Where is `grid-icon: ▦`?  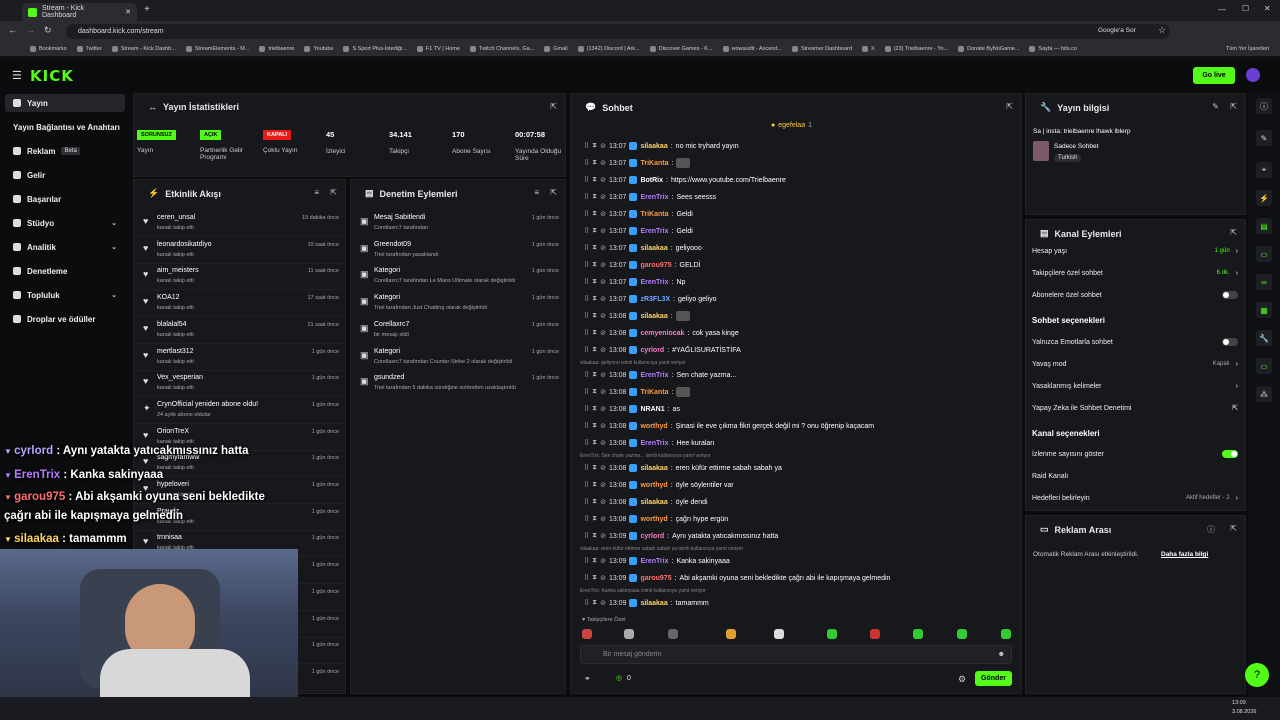 grid-icon: ▦ is located at coordinates (1264, 310).